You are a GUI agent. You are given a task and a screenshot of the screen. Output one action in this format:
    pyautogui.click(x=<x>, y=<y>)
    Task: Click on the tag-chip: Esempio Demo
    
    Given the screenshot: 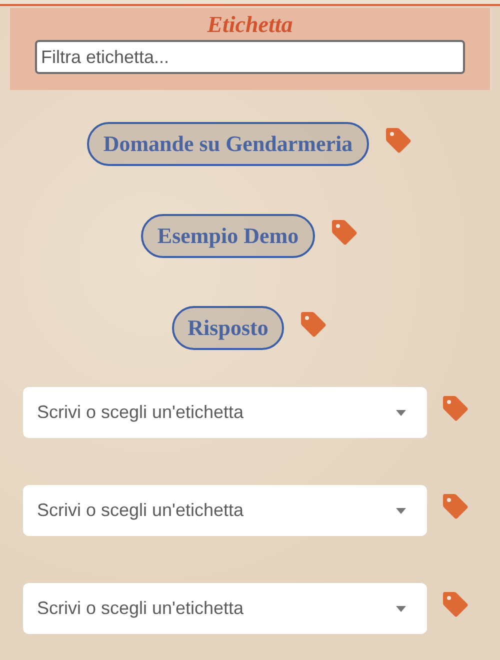 What is the action you would take?
    pyautogui.click(x=228, y=236)
    